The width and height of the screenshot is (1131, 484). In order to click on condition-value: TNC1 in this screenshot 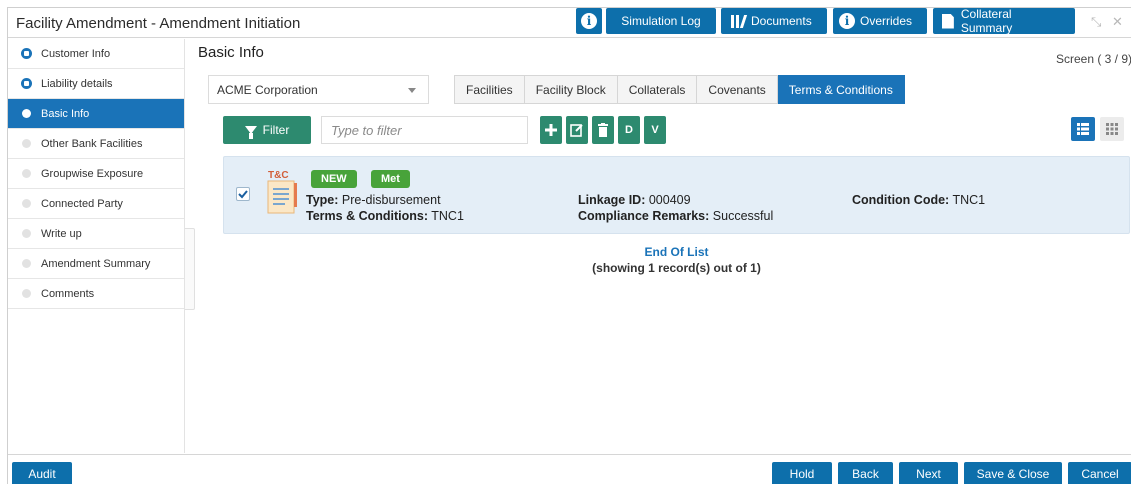, I will do `click(969, 200)`.